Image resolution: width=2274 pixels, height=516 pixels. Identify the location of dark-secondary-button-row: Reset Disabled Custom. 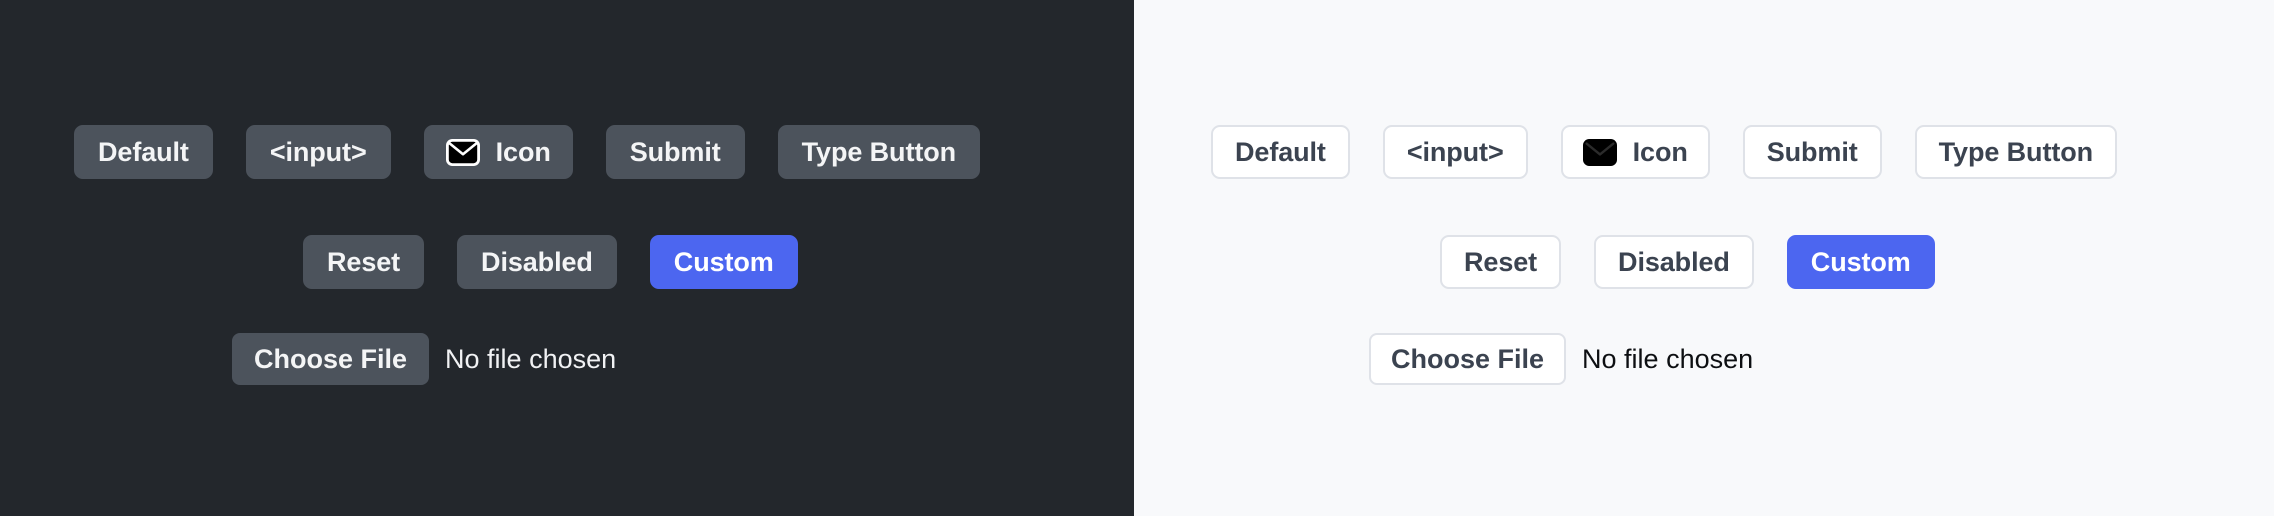
(550, 262).